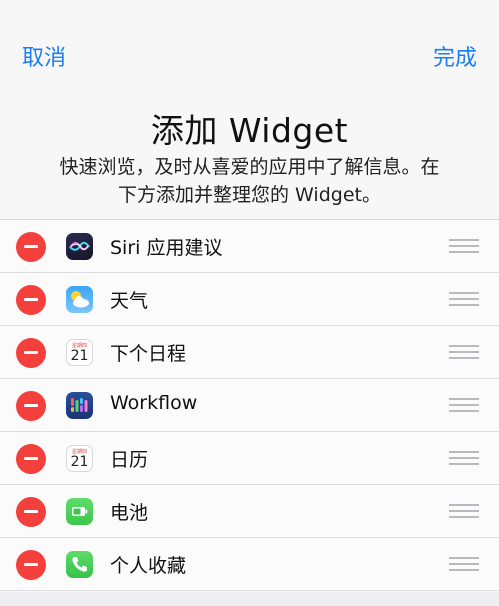 This screenshot has height=606, width=499. What do you see at coordinates (249, 511) in the screenshot?
I see `widget-row-battery: 电池` at bounding box center [249, 511].